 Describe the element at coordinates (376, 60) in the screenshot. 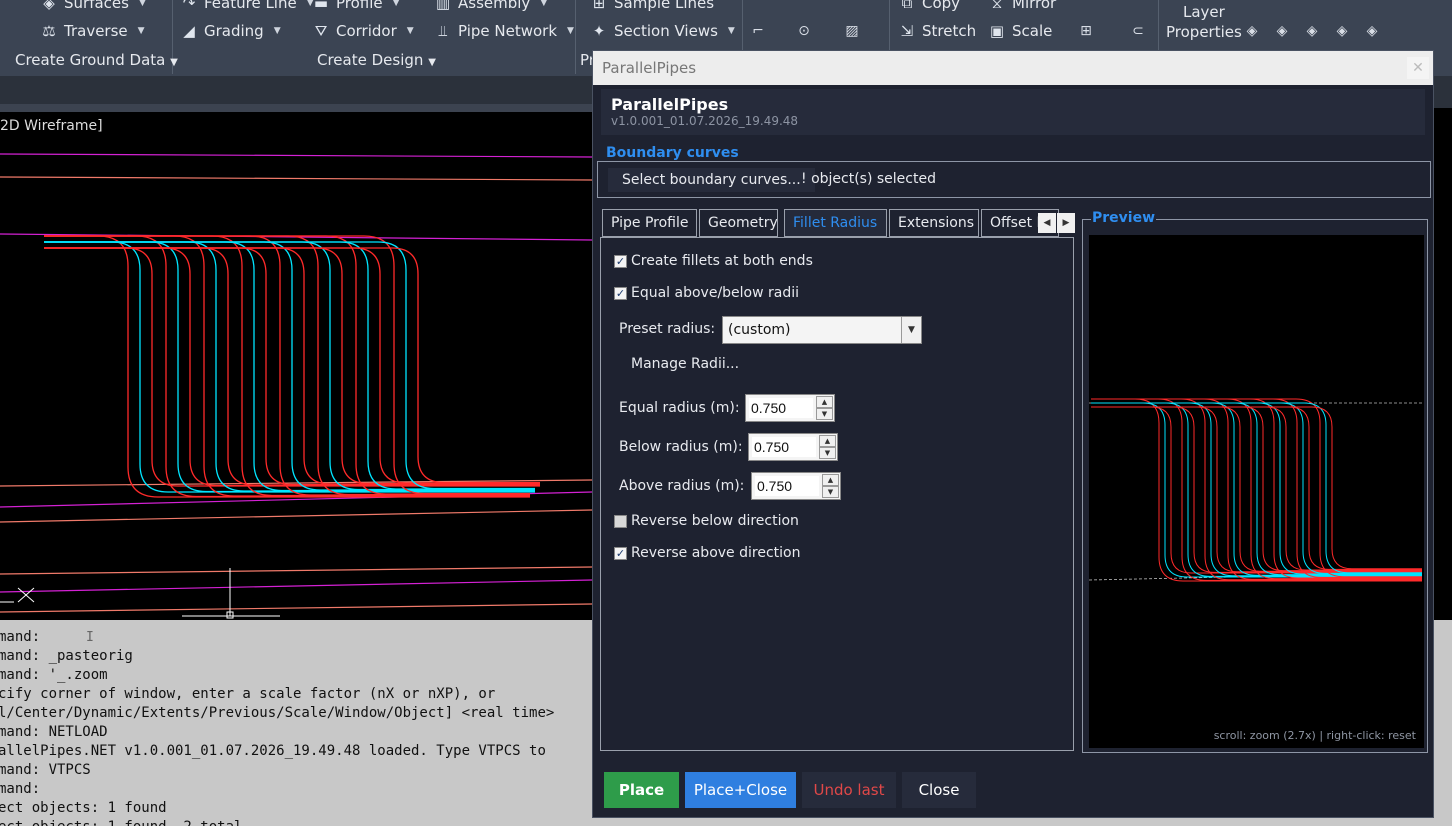

I see `group-create-design: Create Design ▼` at that location.